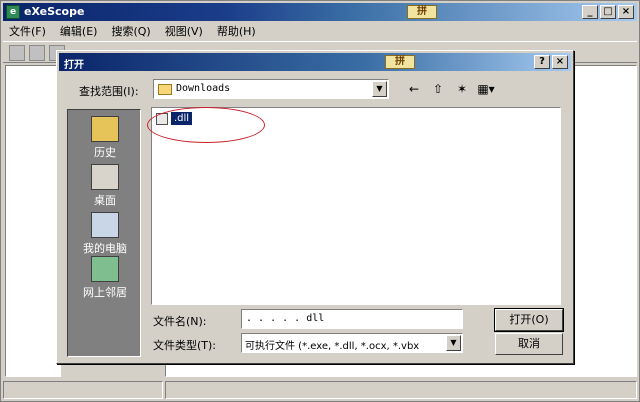  Describe the element at coordinates (185, 345) in the screenshot. I see `file-type-label: 文件类型(T):` at that location.